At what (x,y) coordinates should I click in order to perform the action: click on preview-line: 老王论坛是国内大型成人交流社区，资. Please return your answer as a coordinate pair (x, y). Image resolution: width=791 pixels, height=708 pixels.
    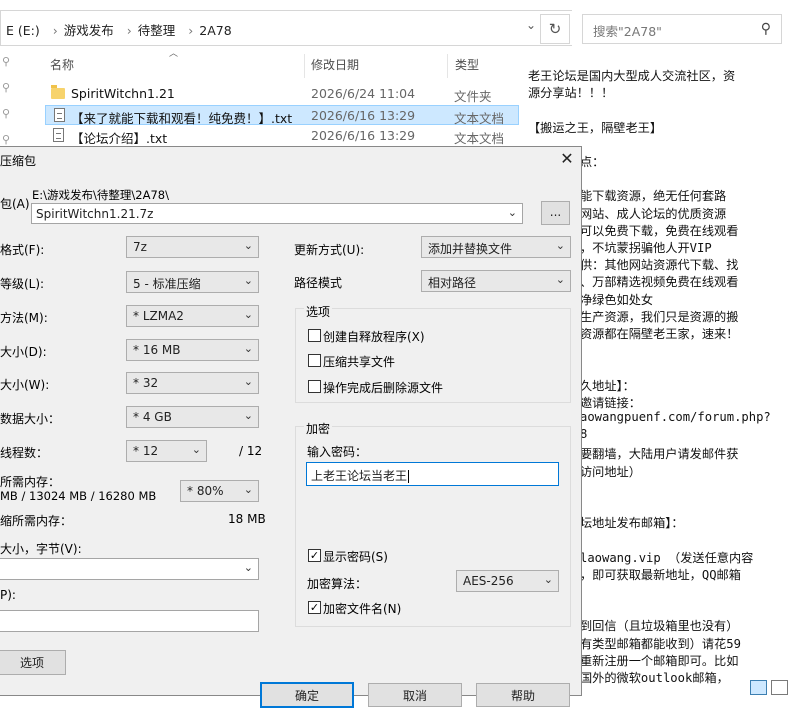
    Looking at the image, I should click on (632, 76).